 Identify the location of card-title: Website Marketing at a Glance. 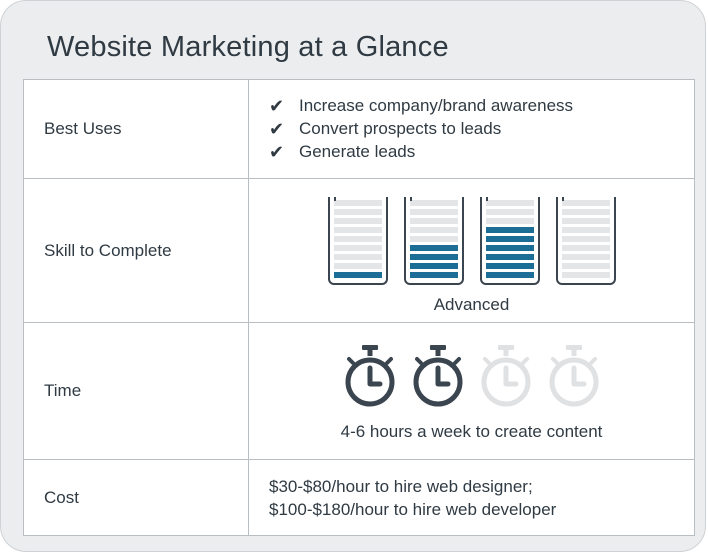
(248, 47).